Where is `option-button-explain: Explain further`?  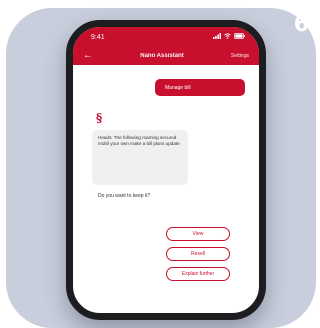 option-button-explain: Explain further is located at coordinates (198, 274).